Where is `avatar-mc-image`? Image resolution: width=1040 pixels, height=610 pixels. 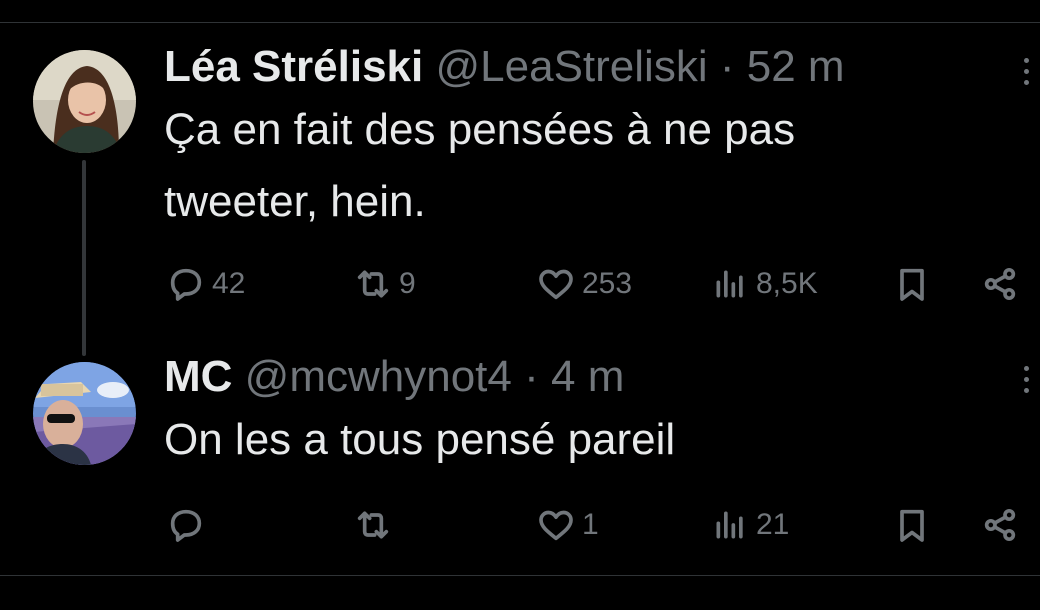
avatar-mc-image is located at coordinates (84, 413).